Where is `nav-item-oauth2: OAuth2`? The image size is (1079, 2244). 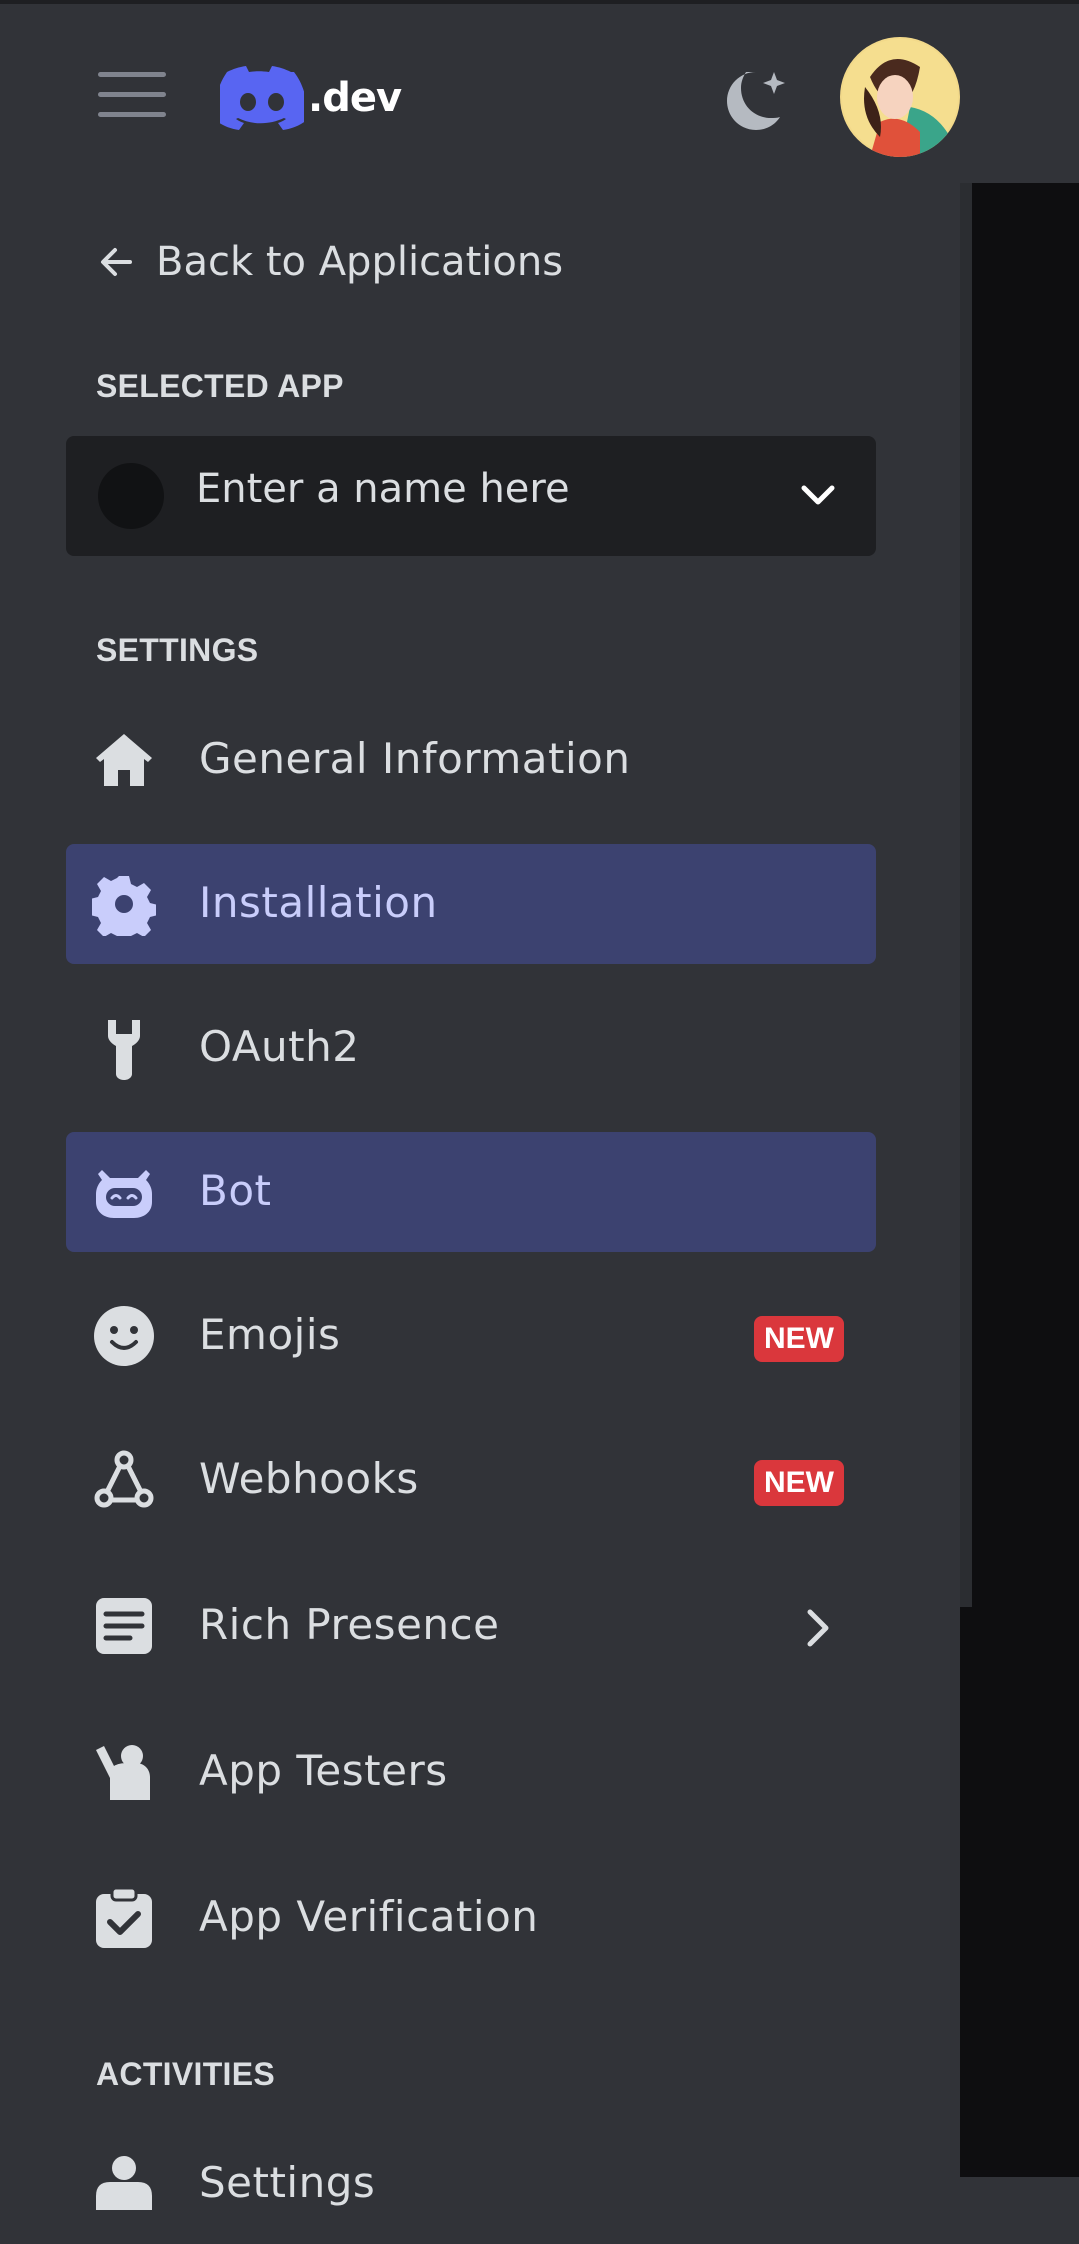
nav-item-oauth2: OAuth2 is located at coordinates (471, 1048).